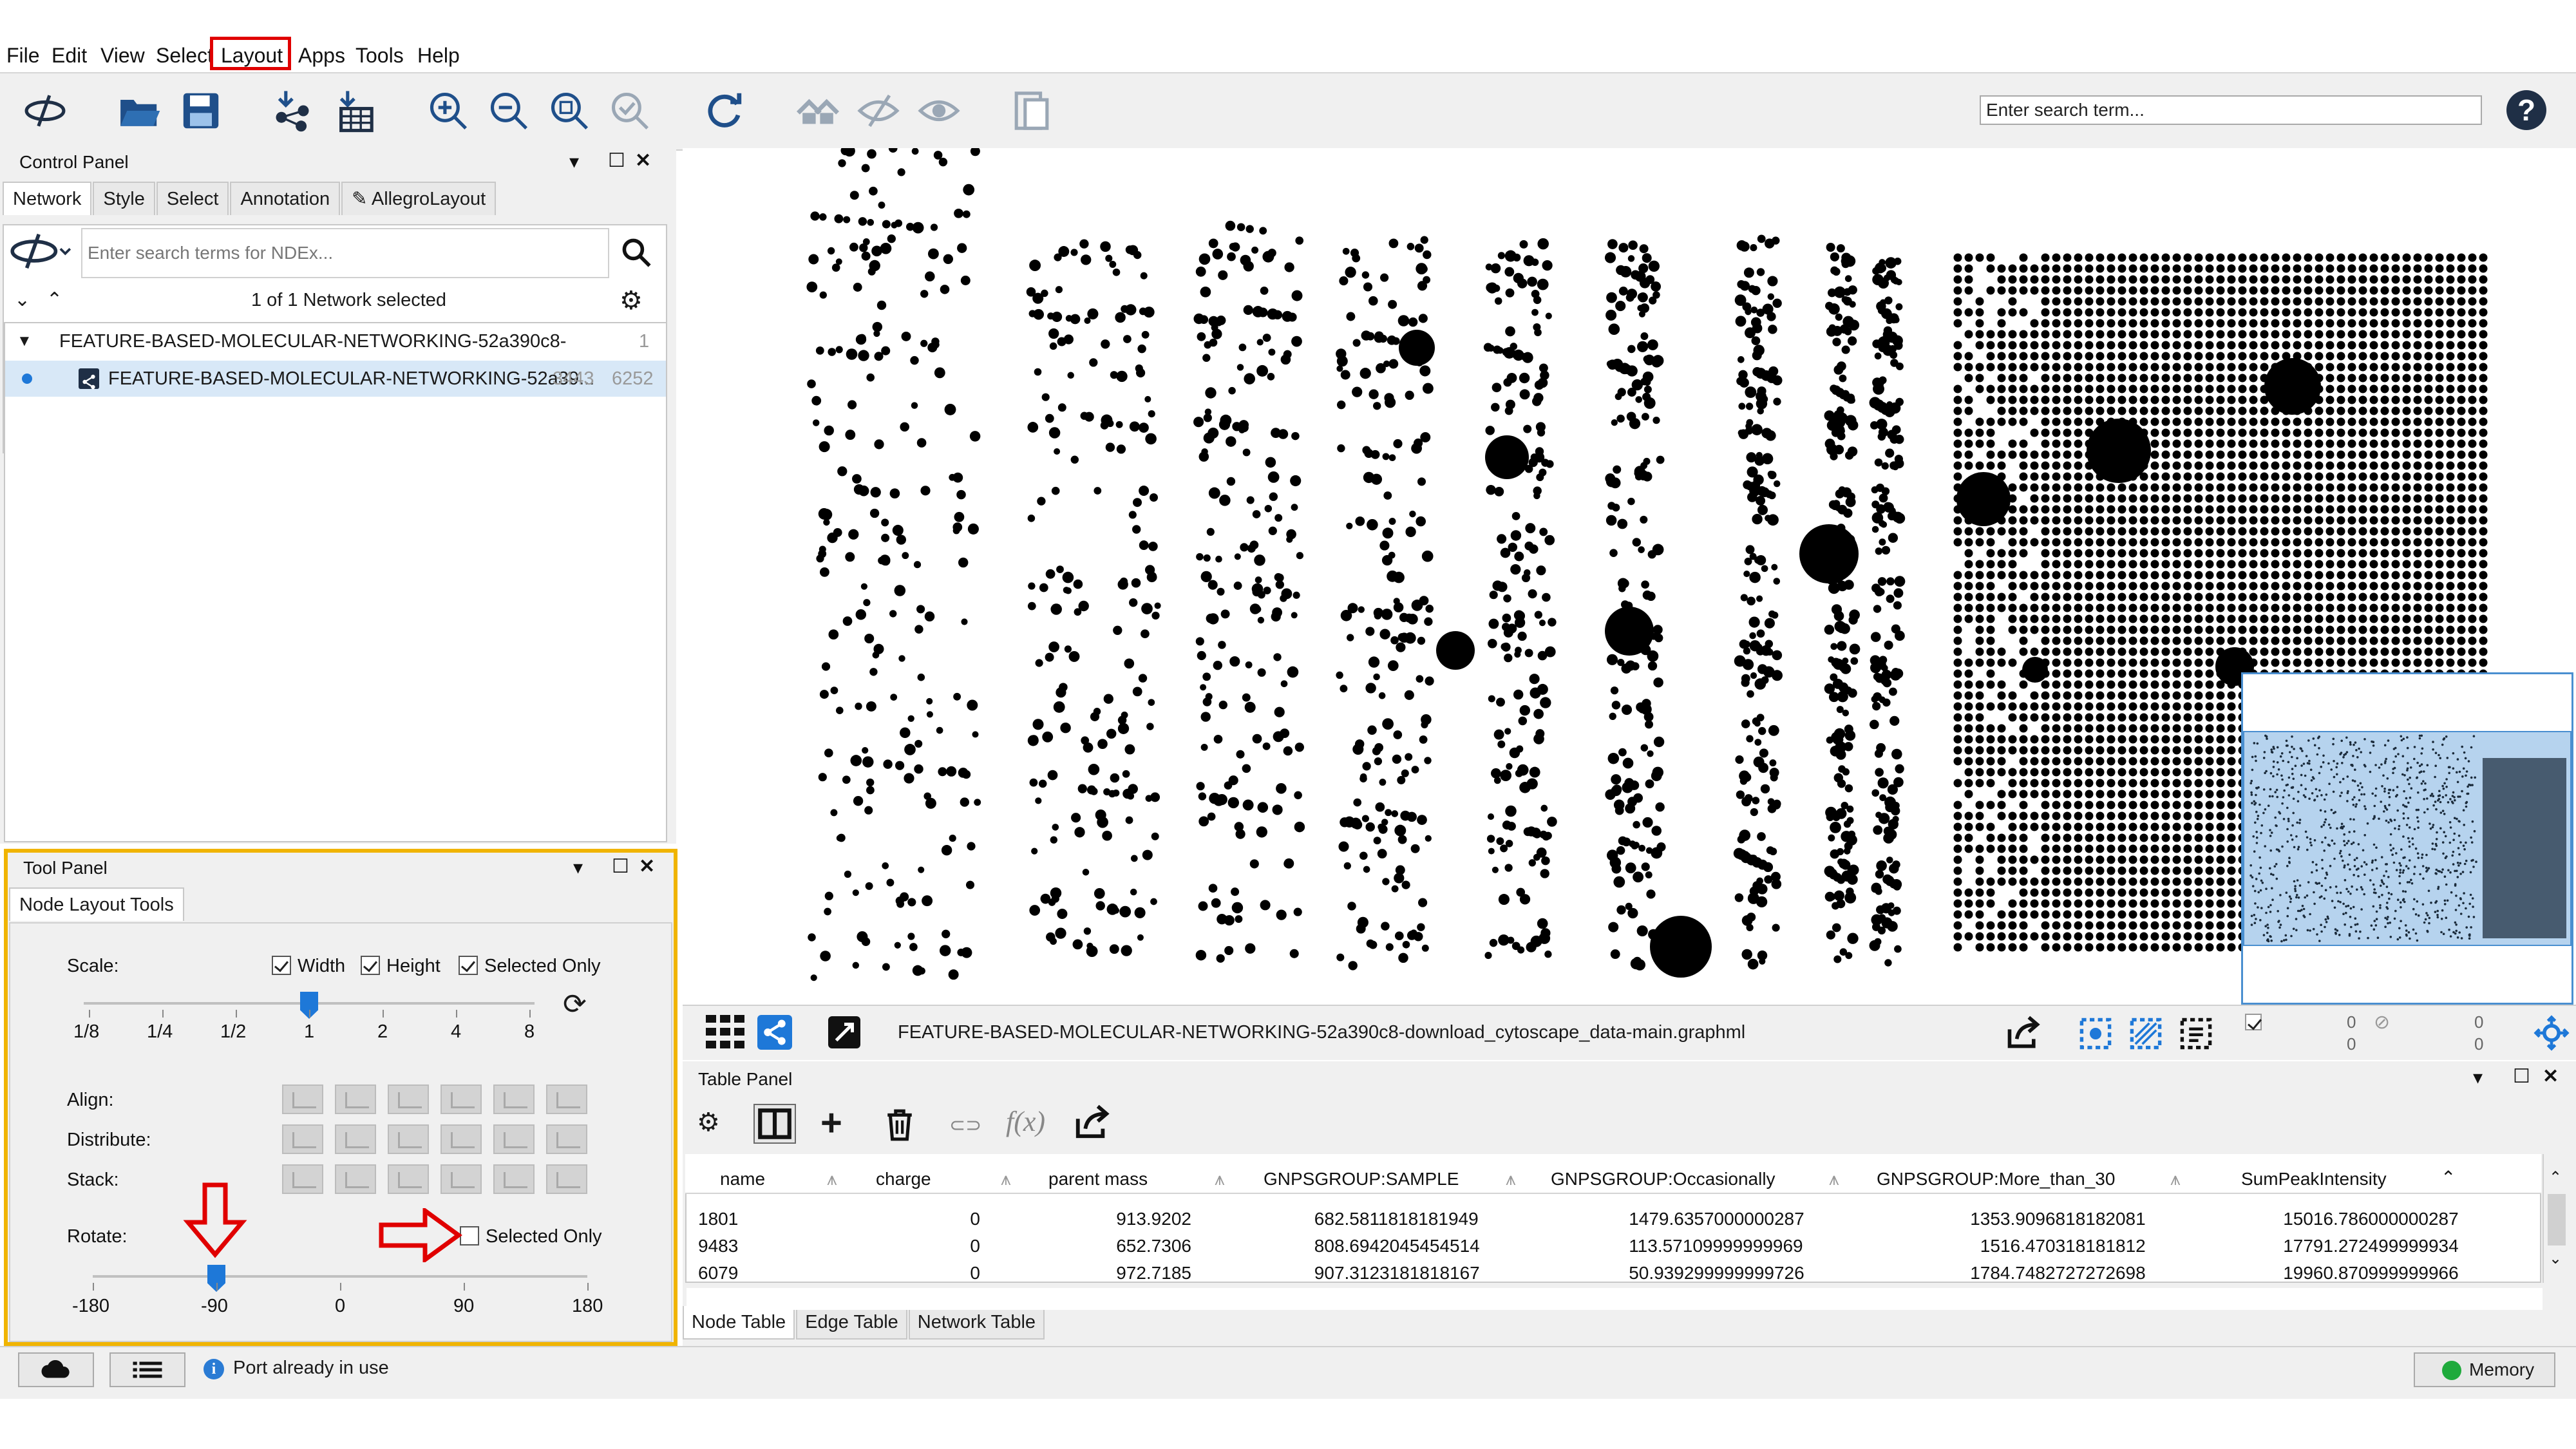  What do you see at coordinates (878, 111) in the screenshot?
I see `hide-icon` at bounding box center [878, 111].